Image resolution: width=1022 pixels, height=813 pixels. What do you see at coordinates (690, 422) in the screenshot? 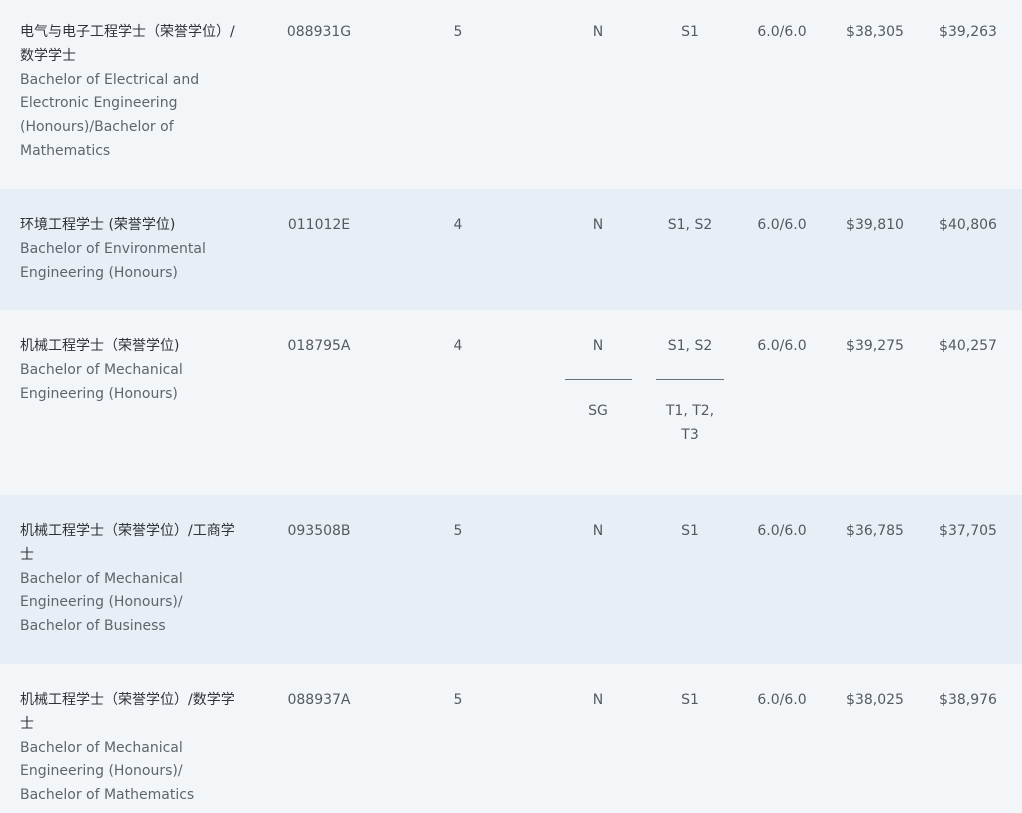
I see `intake-trimester: T1, T2, T3` at bounding box center [690, 422].